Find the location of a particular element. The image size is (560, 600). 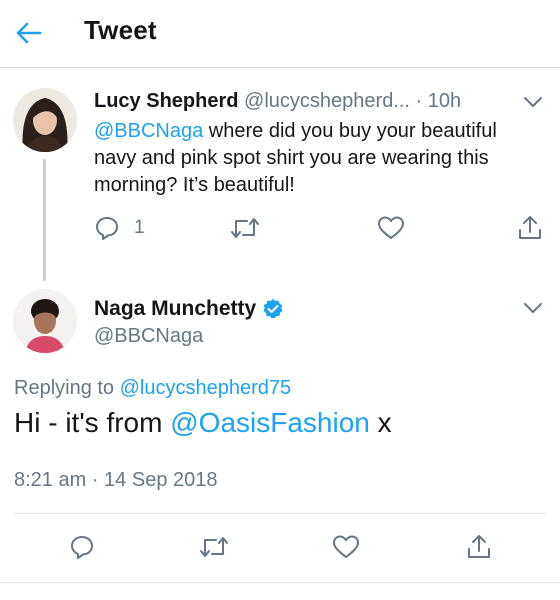

reply-button is located at coordinates (82, 547).